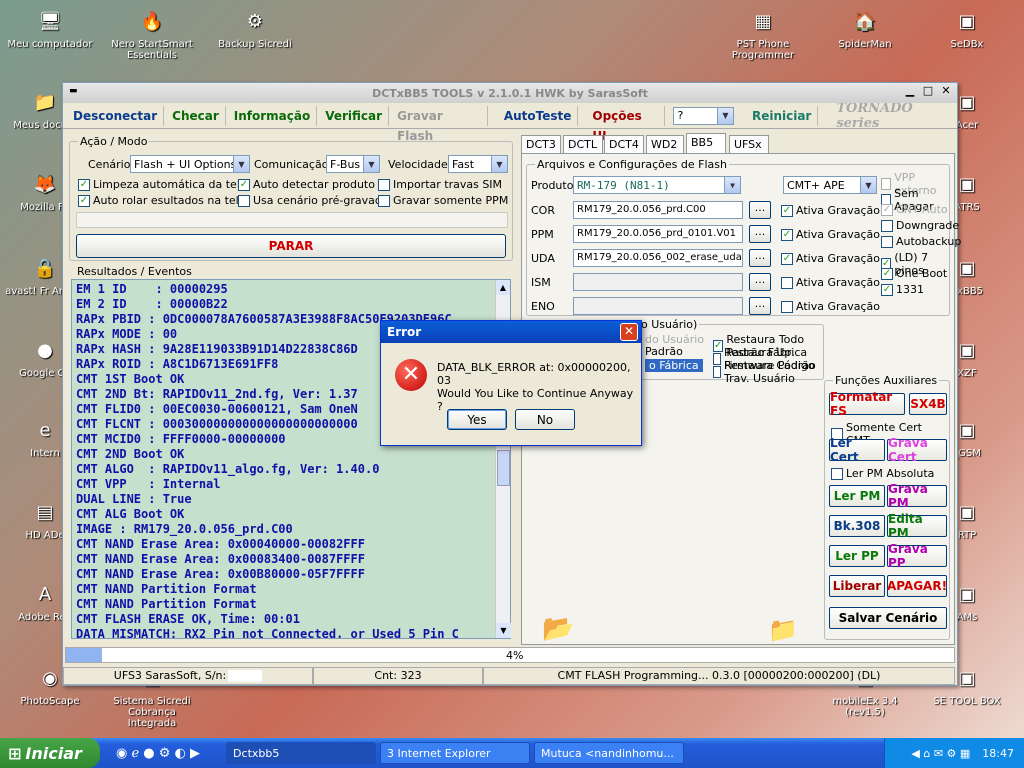  I want to click on option-checkbox: ✓ 1331, so click(902, 289).